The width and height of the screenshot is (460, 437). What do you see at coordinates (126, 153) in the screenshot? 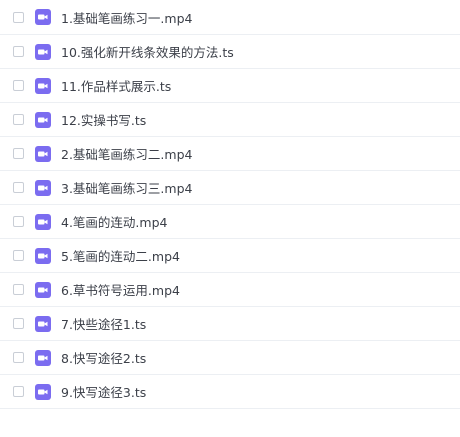
I see `file-name: 2.基础笔画练习二.mp4` at bounding box center [126, 153].